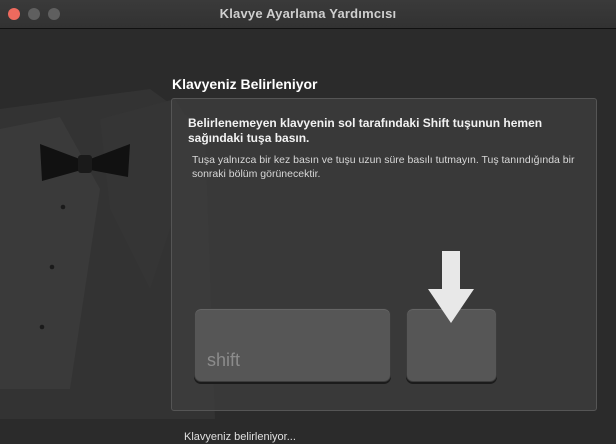 The width and height of the screenshot is (616, 444). I want to click on down-arrow-icon, so click(451, 287).